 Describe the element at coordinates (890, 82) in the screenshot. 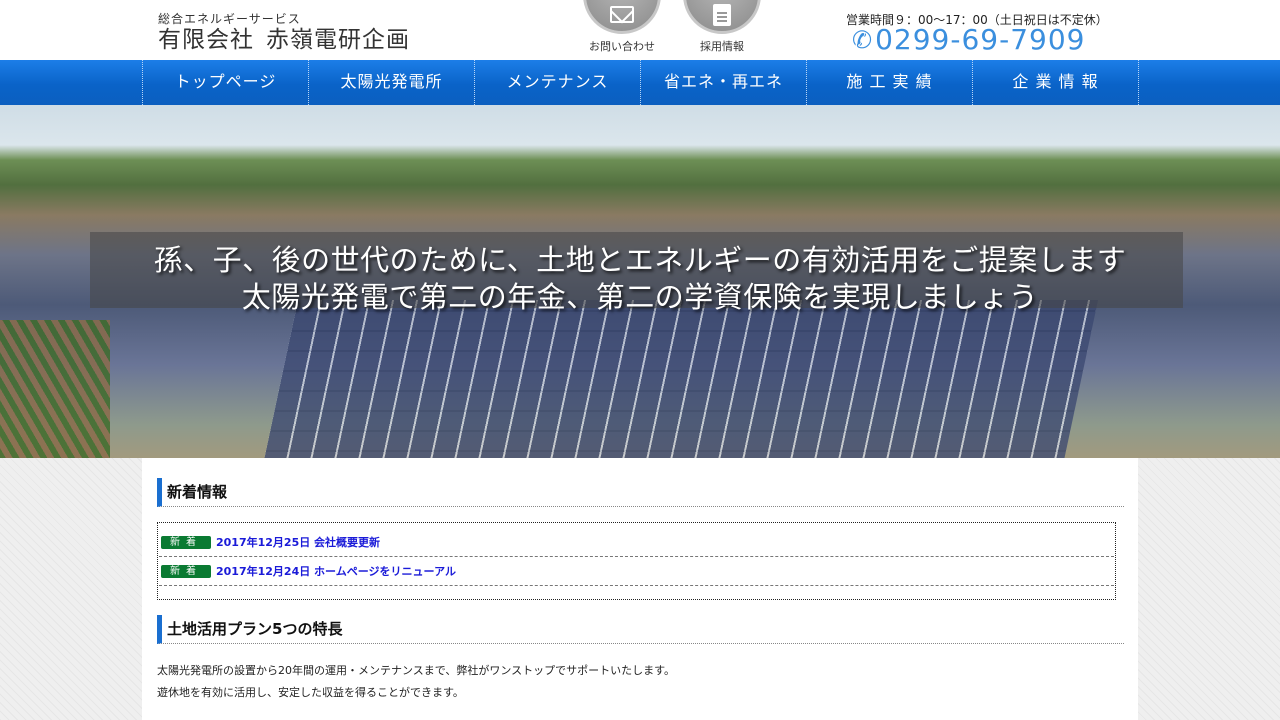

I see `nav-item-works: 施 工 実 績` at that location.